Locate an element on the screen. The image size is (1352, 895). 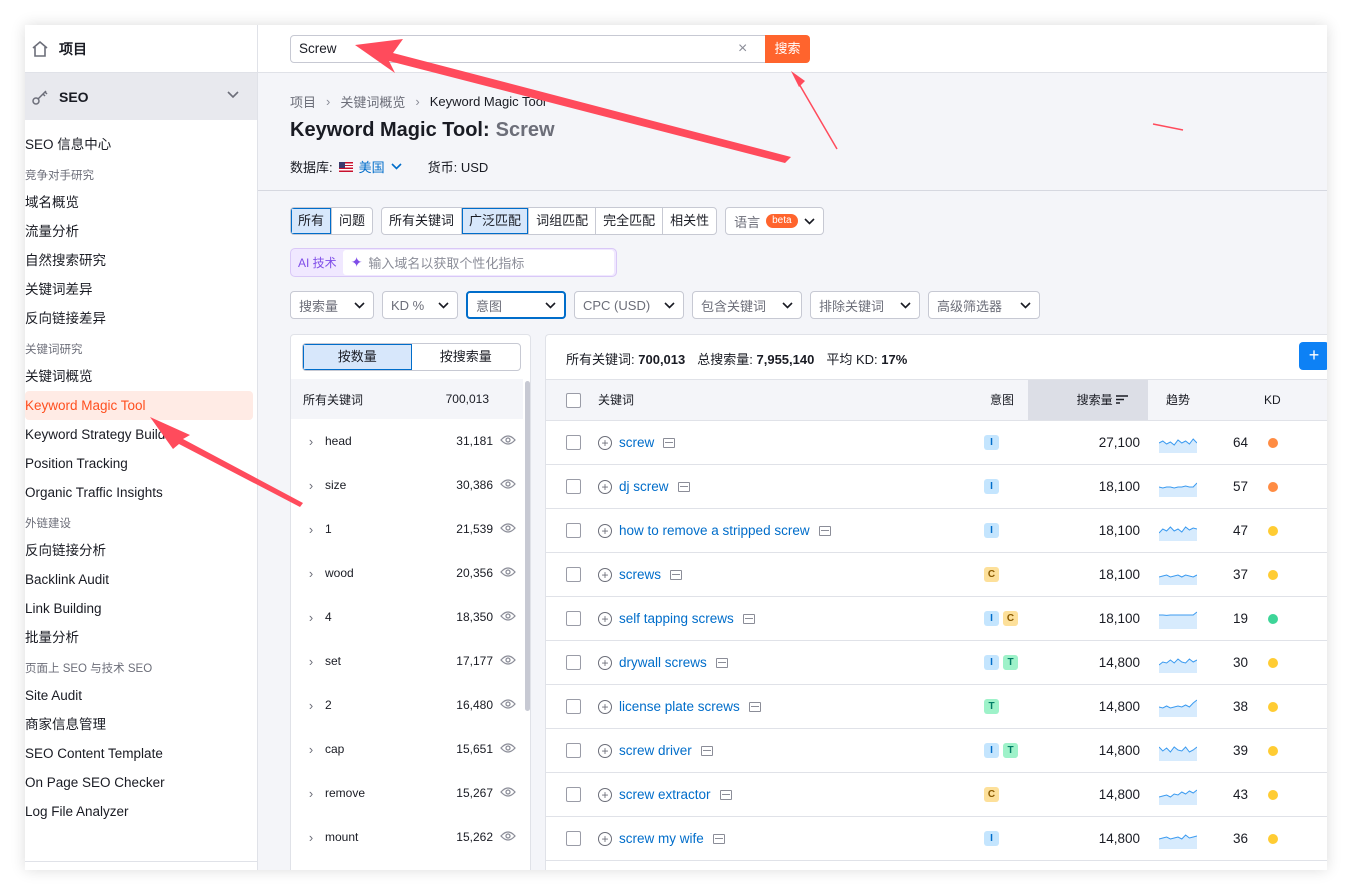
keyword-text: drywall screws is located at coordinates (663, 663).